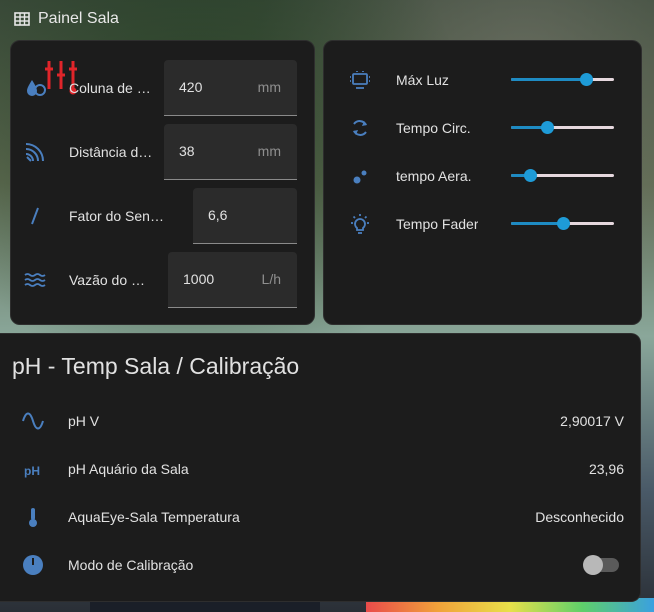 Image resolution: width=654 pixels, height=612 pixels. What do you see at coordinates (131, 565) in the screenshot?
I see `calibration-mode-label: Modo de Calibração` at bounding box center [131, 565].